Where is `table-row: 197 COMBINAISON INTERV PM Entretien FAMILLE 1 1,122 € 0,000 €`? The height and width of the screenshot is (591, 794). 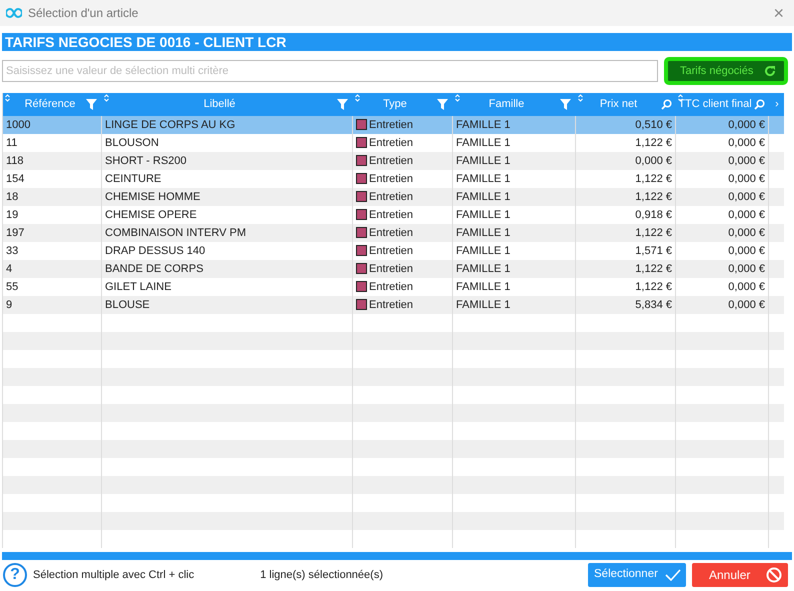 table-row: 197 COMBINAISON INTERV PM Entretien FAMILLE 1 1,122 € 0,000 € is located at coordinates (393, 233).